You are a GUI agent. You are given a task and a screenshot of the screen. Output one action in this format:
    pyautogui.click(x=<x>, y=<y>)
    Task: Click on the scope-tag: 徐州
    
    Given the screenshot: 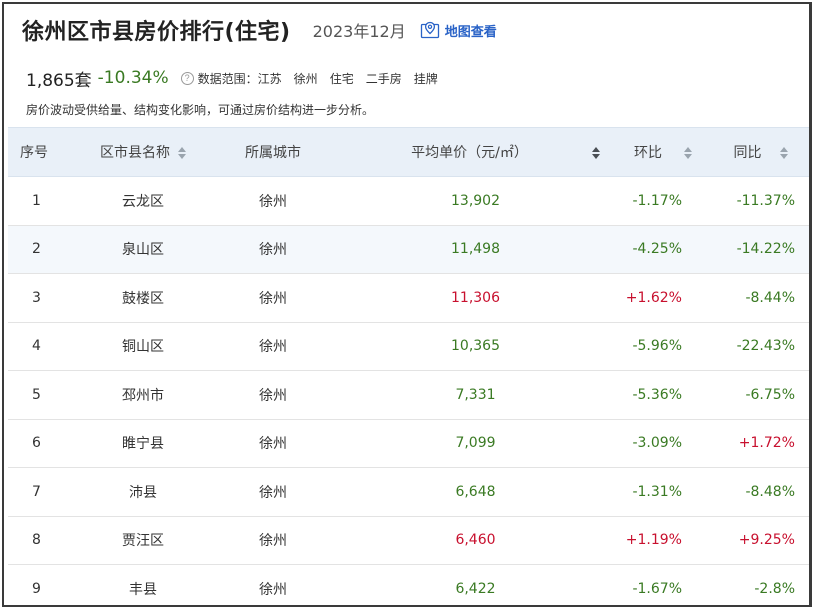 What is the action you would take?
    pyautogui.click(x=305, y=78)
    